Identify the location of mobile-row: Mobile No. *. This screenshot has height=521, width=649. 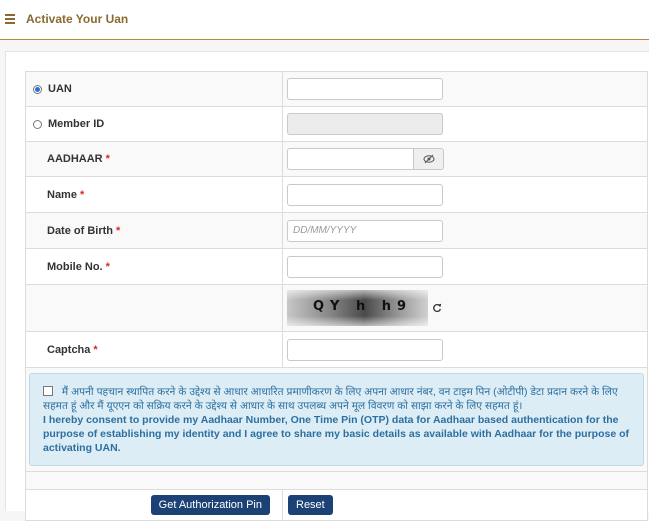
(336, 267).